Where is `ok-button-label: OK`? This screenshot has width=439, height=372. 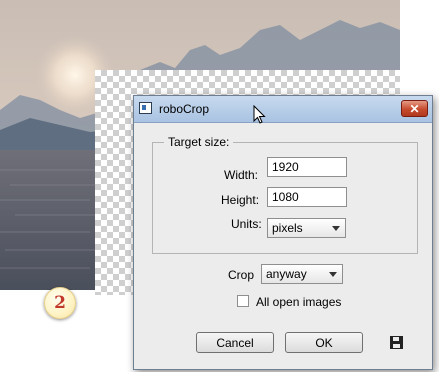
ok-button-label: OK is located at coordinates (324, 342).